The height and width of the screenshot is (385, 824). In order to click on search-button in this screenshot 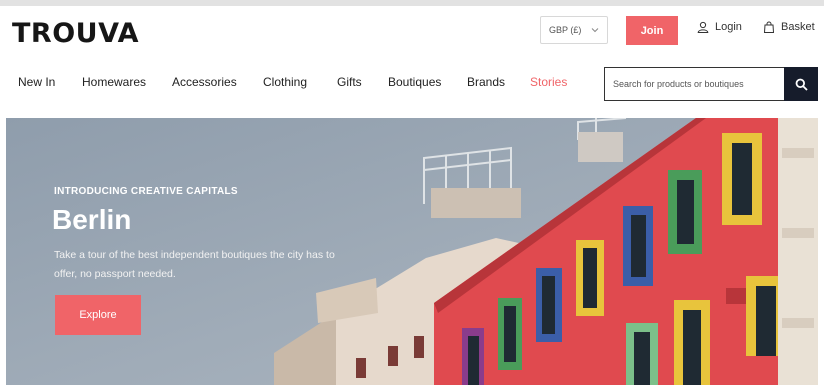, I will do `click(801, 84)`.